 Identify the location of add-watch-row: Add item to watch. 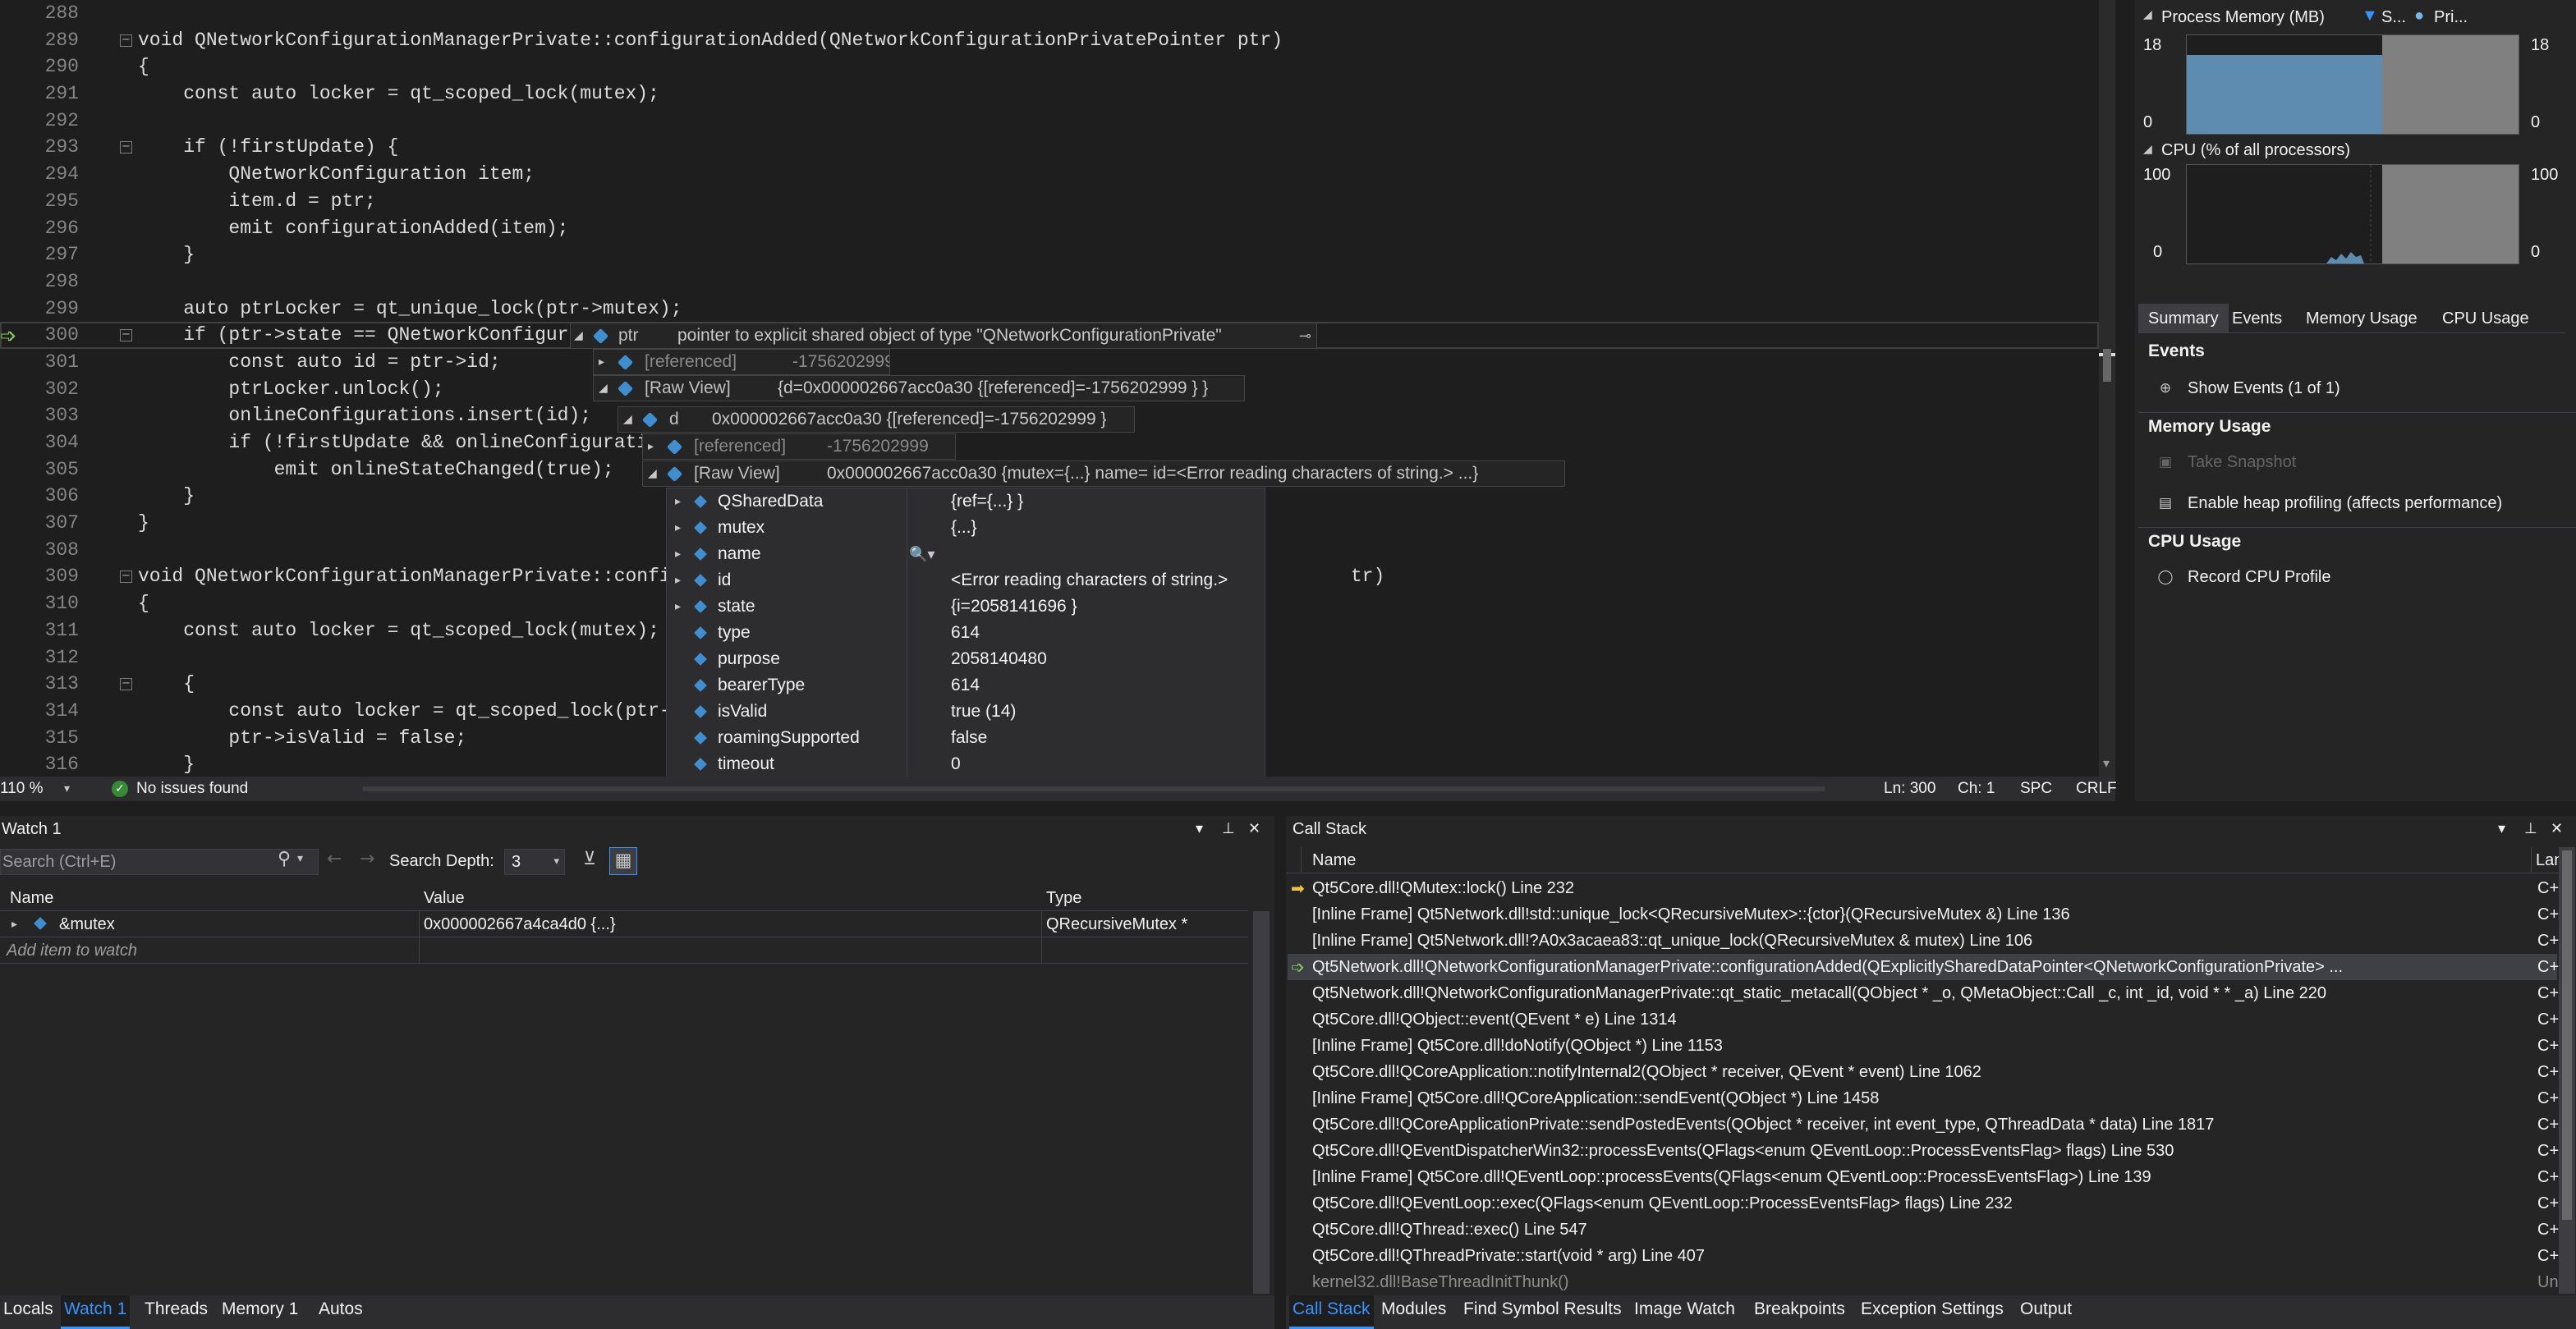
(624, 950).